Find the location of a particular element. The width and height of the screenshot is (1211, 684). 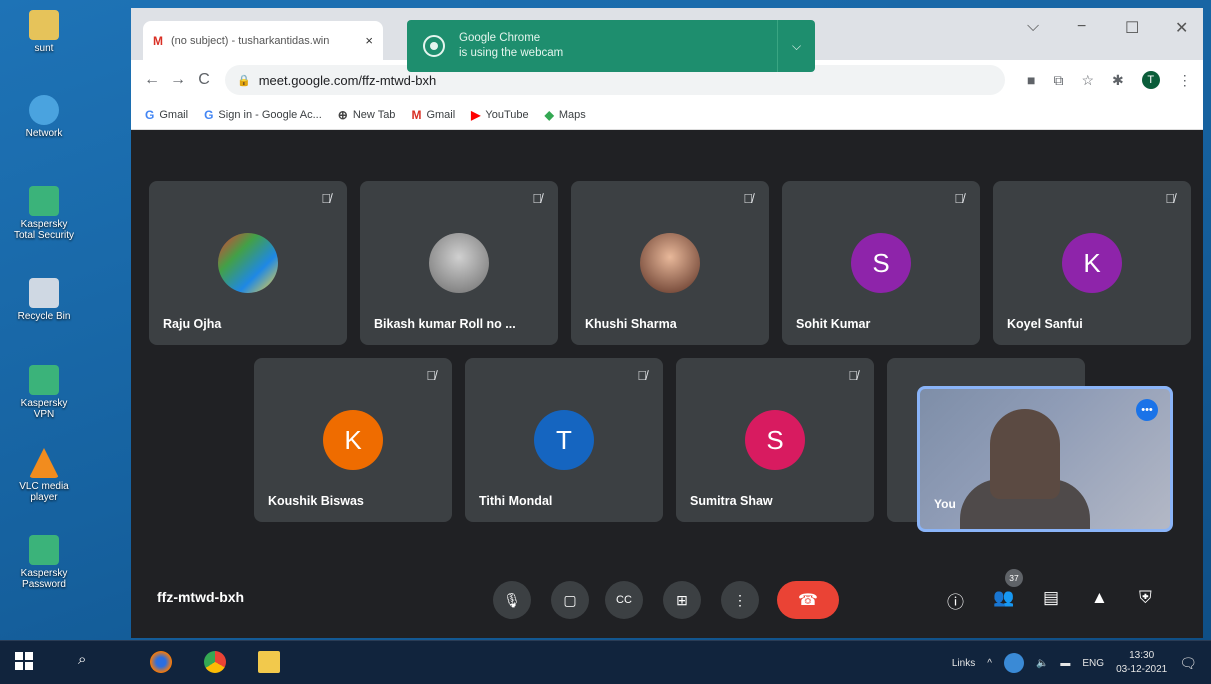

links-toolbar: Links is located at coordinates (963, 663).